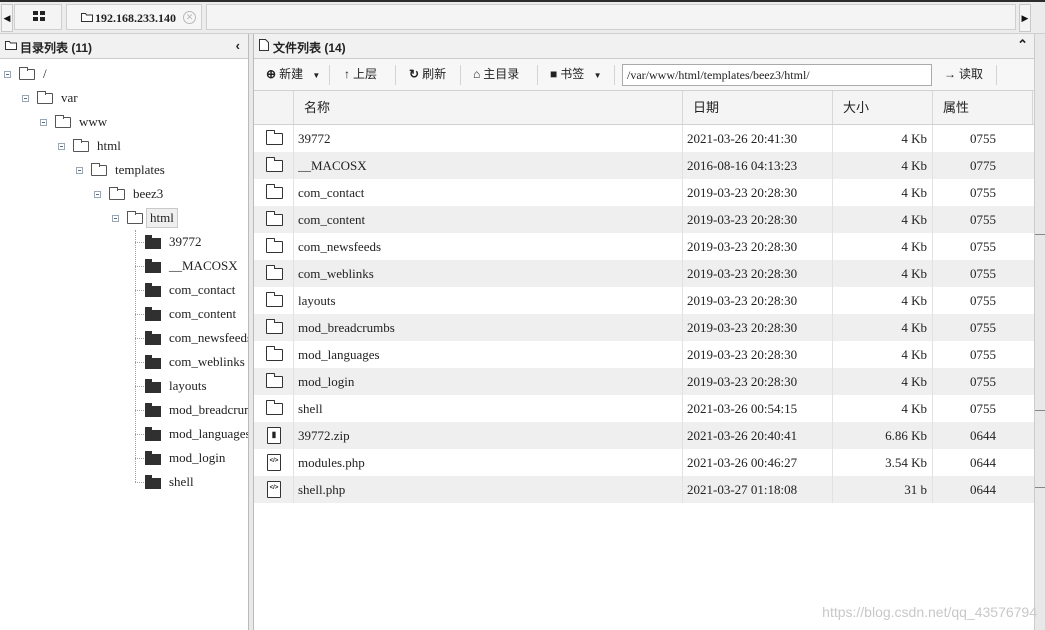 Image resolution: width=1045 pixels, height=630 pixels. Describe the element at coordinates (191, 362) in the screenshot. I see `tree-child-node: com_weblinks` at that location.